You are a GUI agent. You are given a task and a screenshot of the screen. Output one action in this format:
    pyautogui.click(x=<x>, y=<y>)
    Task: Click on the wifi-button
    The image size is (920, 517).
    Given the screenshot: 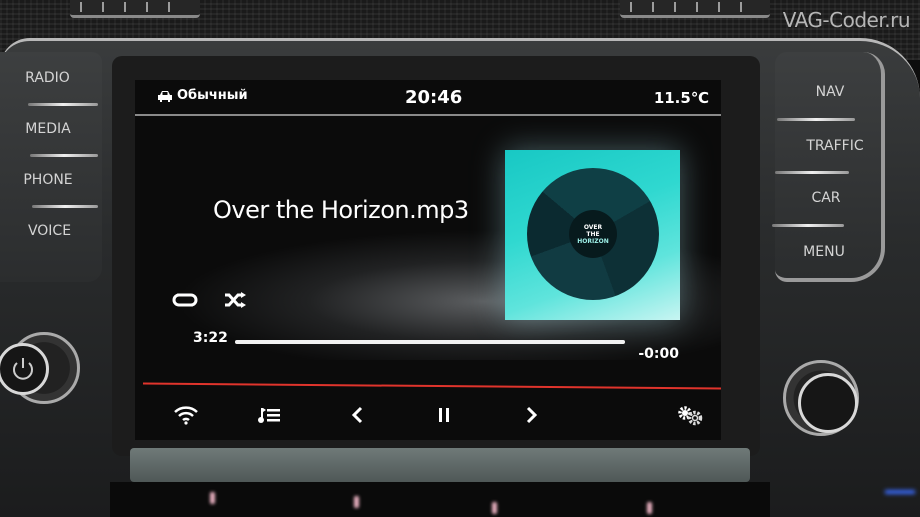 What is the action you would take?
    pyautogui.click(x=186, y=415)
    